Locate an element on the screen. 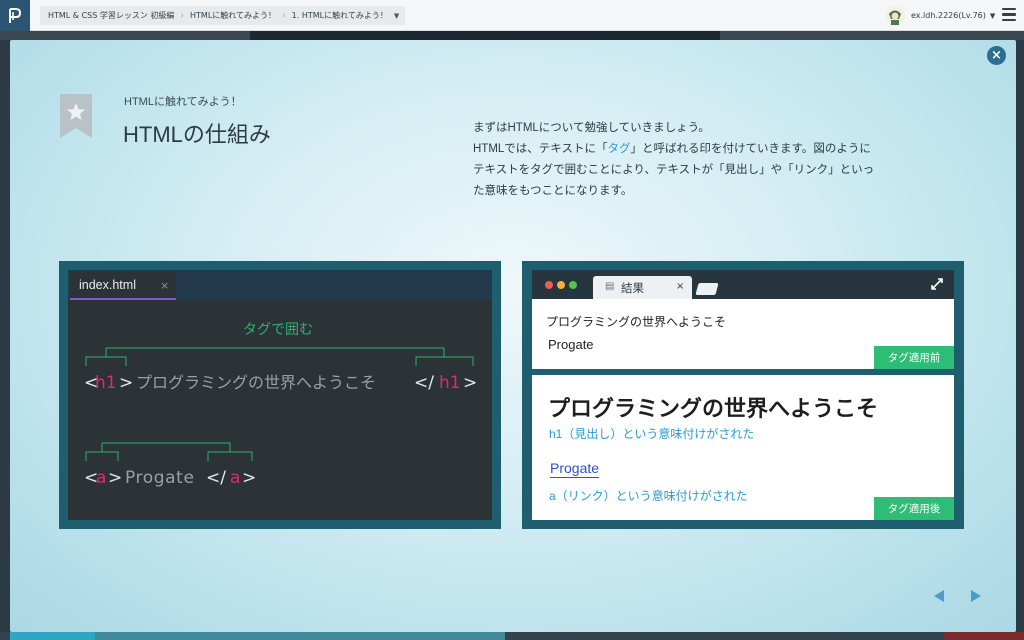  bookmark-star-icon is located at coordinates (76, 116).